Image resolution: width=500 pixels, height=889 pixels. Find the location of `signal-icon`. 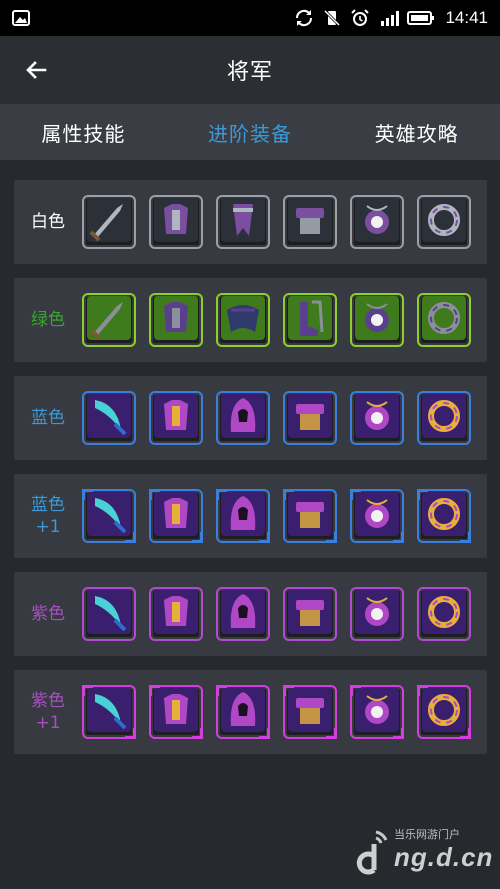

signal-icon is located at coordinates (389, 18).